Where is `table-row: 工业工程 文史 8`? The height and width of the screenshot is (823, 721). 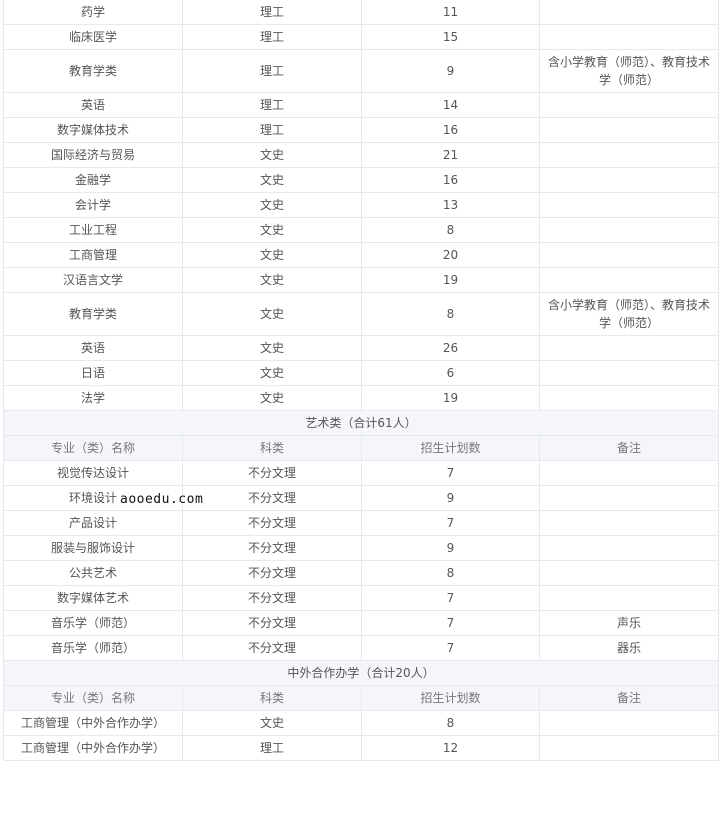 table-row: 工业工程 文史 8 is located at coordinates (361, 230).